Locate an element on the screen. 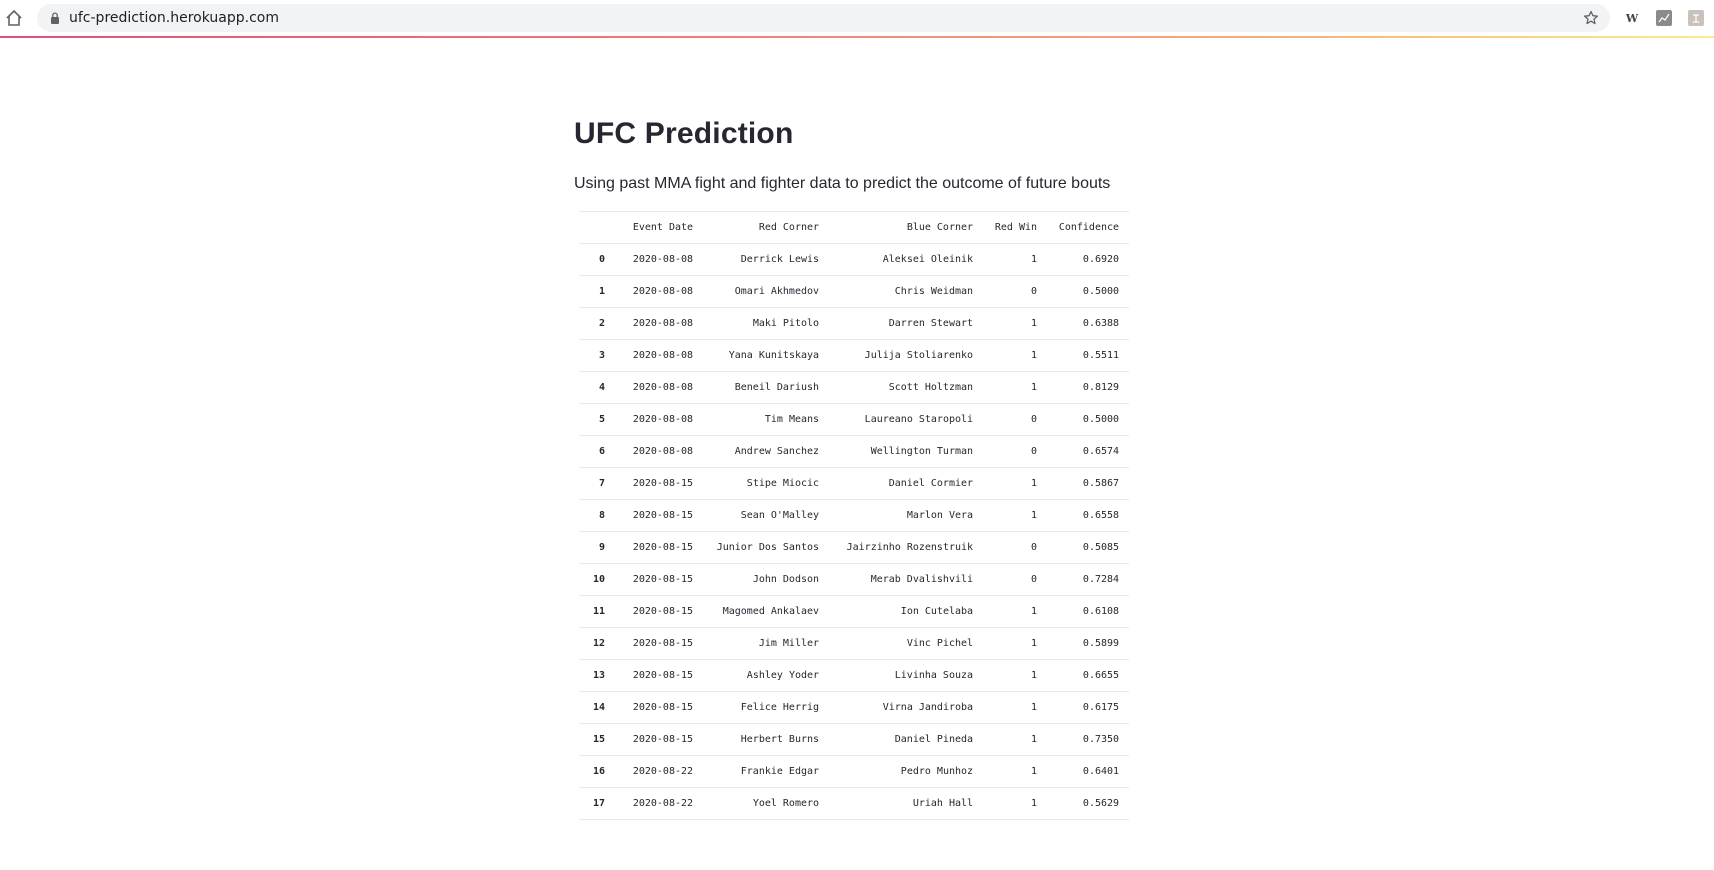 This screenshot has height=870, width=1714. cell-confidence: 0.6388 is located at coordinates (1088, 323).